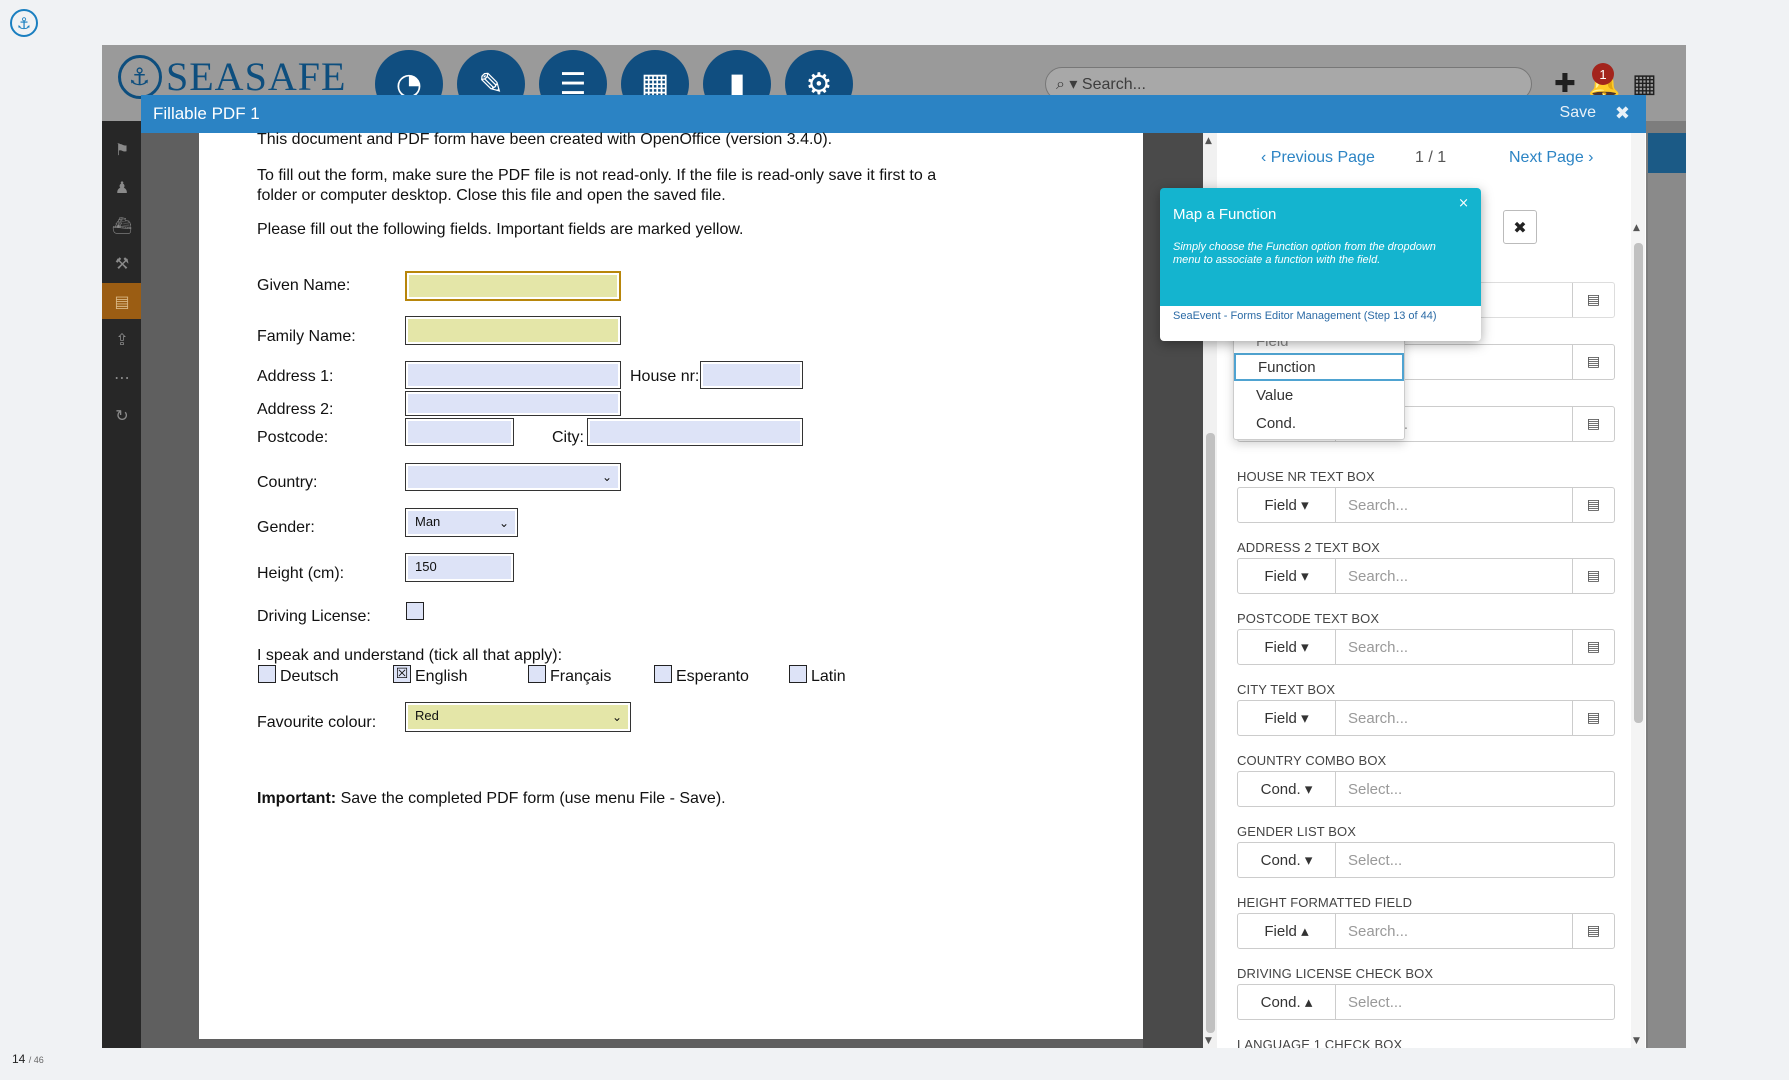 The width and height of the screenshot is (1789, 1080). What do you see at coordinates (122, 301) in the screenshot?
I see `sidebar-item-forms: ▤` at bounding box center [122, 301].